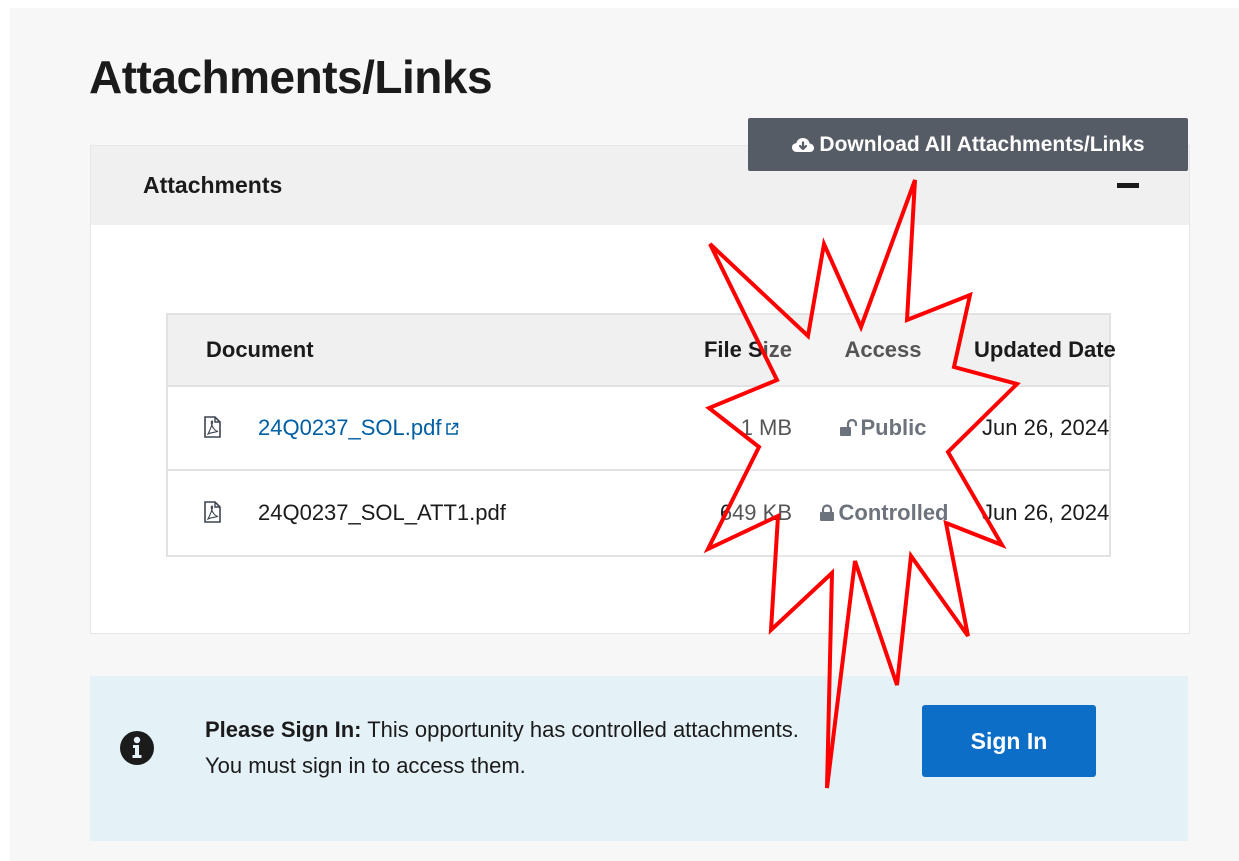 This screenshot has width=1239, height=861. What do you see at coordinates (849, 427) in the screenshot?
I see `unlock-icon` at bounding box center [849, 427].